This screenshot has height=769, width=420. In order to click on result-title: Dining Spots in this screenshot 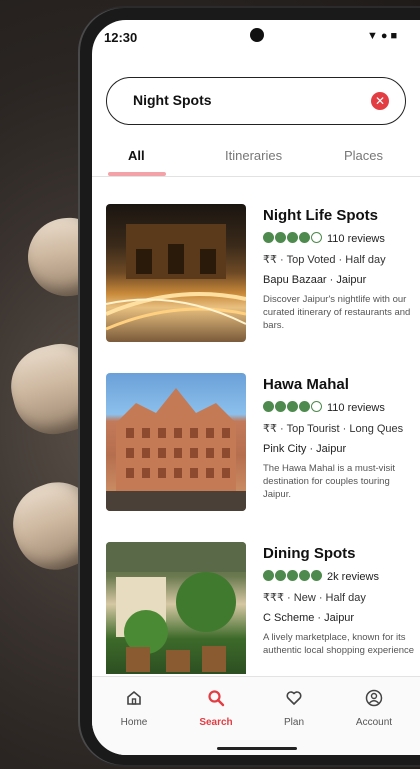, I will do `click(341, 553)`.